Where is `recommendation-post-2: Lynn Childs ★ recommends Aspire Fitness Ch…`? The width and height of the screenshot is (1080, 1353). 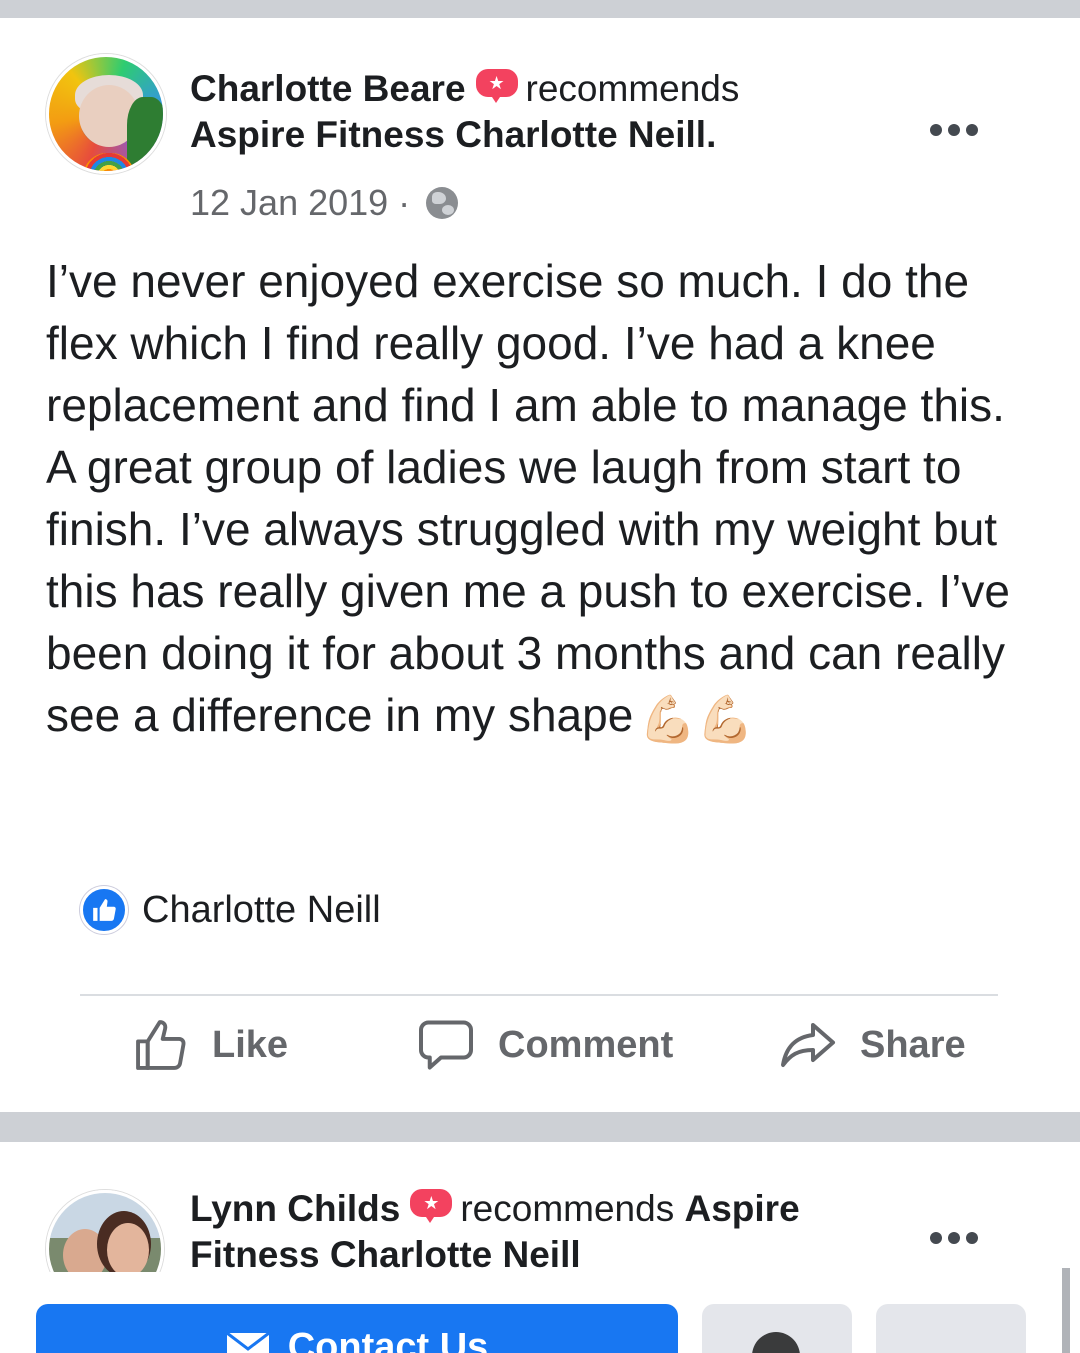 recommendation-post-2: Lynn Childs ★ recommends Aspire Fitness Ch… is located at coordinates (540, 1207).